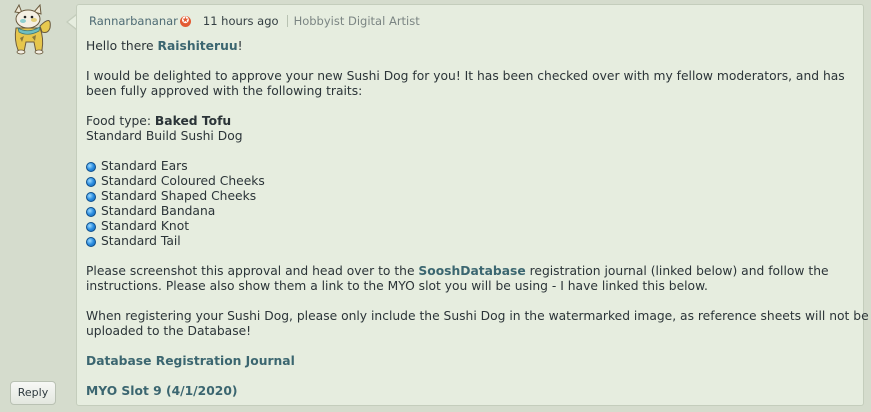 The width and height of the screenshot is (871, 412). What do you see at coordinates (141, 241) in the screenshot?
I see `trait-label: Standard Tail` at bounding box center [141, 241].